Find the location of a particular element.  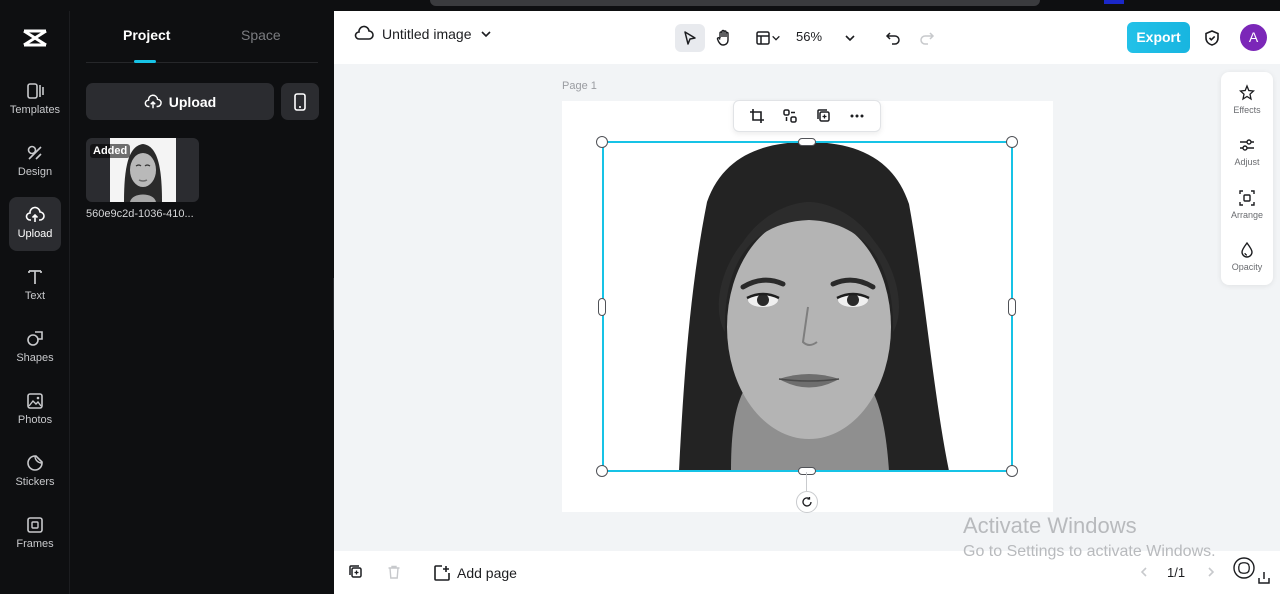

rail-item-frames: Frames is located at coordinates (35, 534).